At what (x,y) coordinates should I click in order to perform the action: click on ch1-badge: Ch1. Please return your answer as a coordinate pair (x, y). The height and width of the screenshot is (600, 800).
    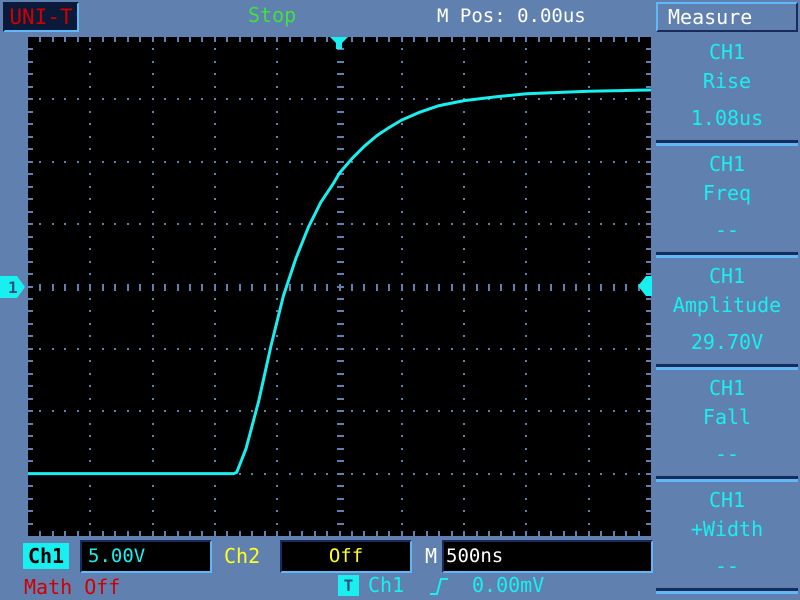
    Looking at the image, I should click on (46, 556).